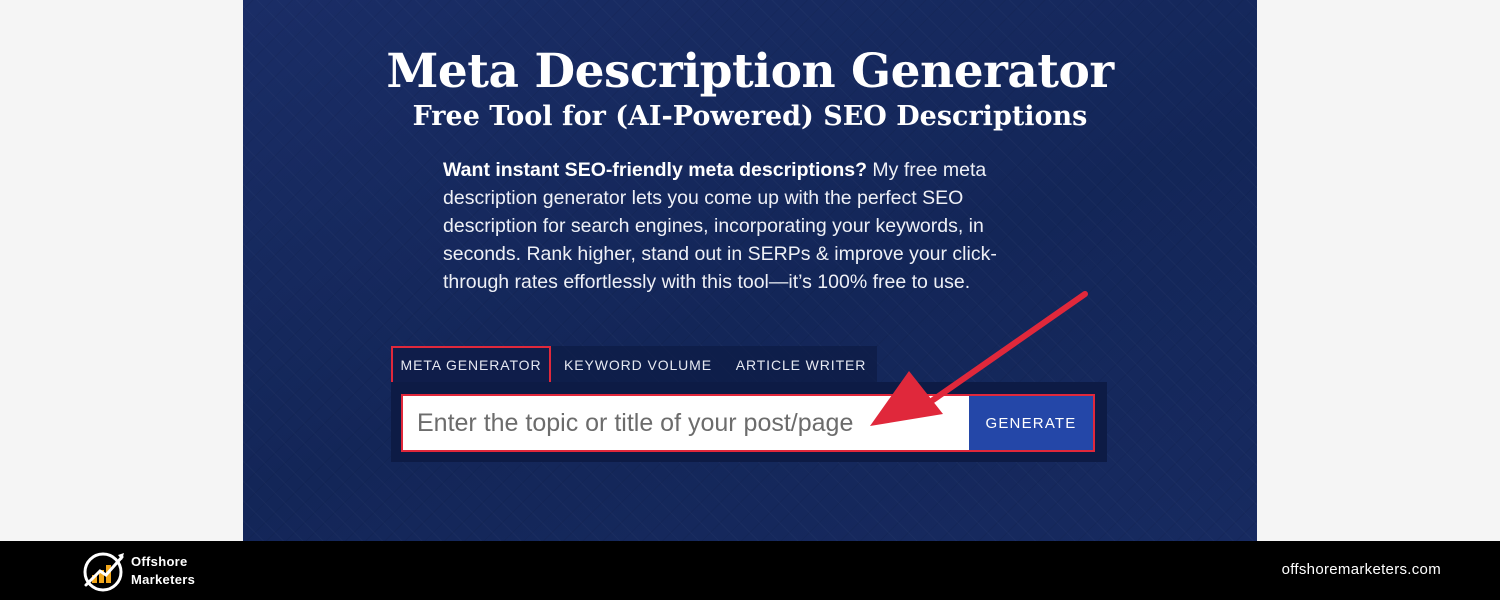 This screenshot has height=600, width=1500. What do you see at coordinates (801, 365) in the screenshot?
I see `tab-article-writer: ARTICLE WRITER` at bounding box center [801, 365].